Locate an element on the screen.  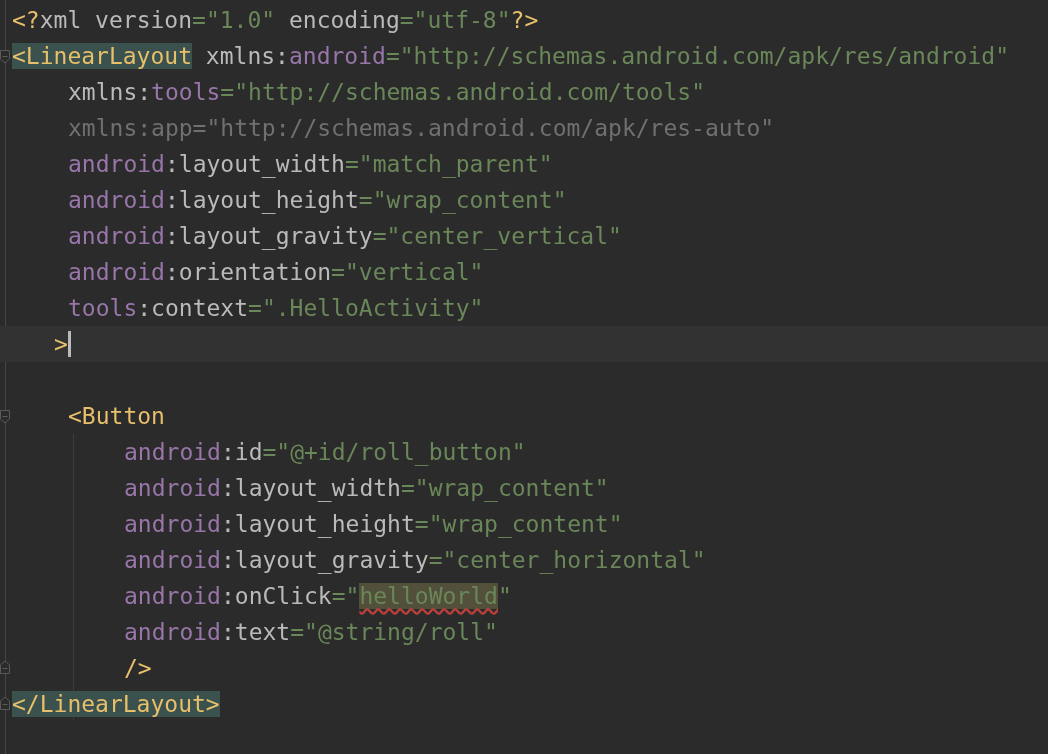
code-line: xmlns:app="http://schemas.android.com/apk/res-auto" is located at coordinates (421, 128).